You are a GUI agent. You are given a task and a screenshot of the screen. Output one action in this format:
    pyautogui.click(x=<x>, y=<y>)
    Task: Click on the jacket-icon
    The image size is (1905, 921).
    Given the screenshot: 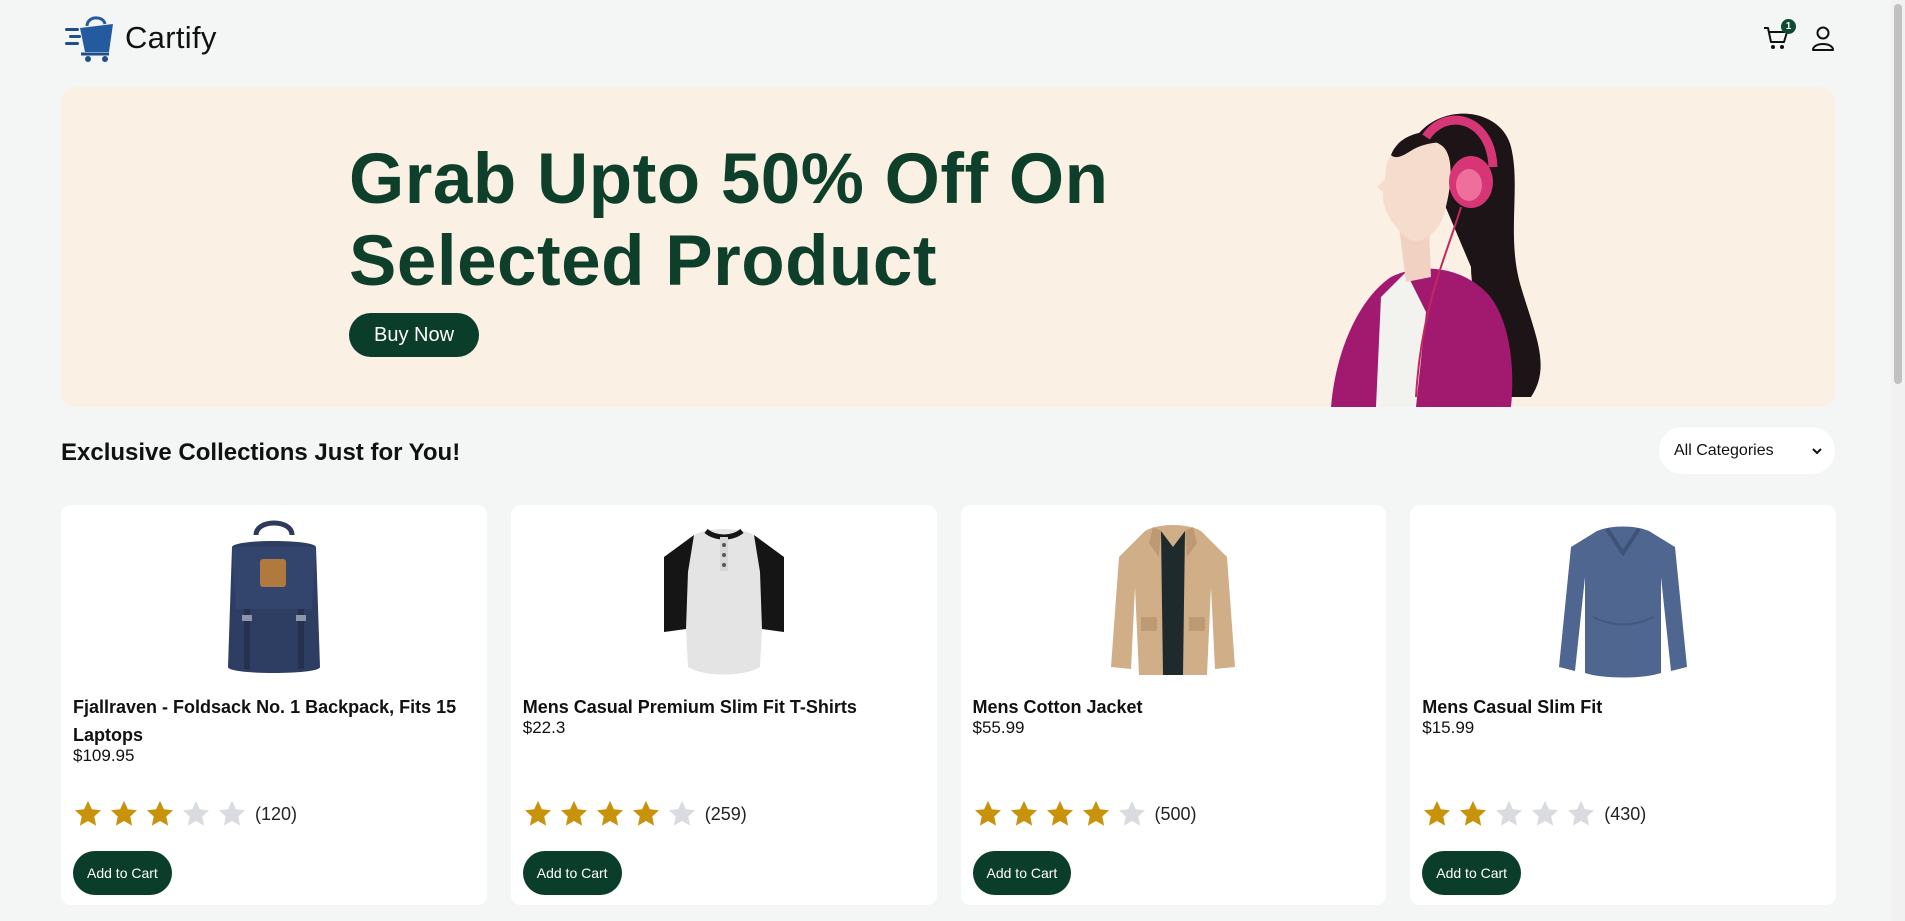 What is the action you would take?
    pyautogui.click(x=1173, y=600)
    